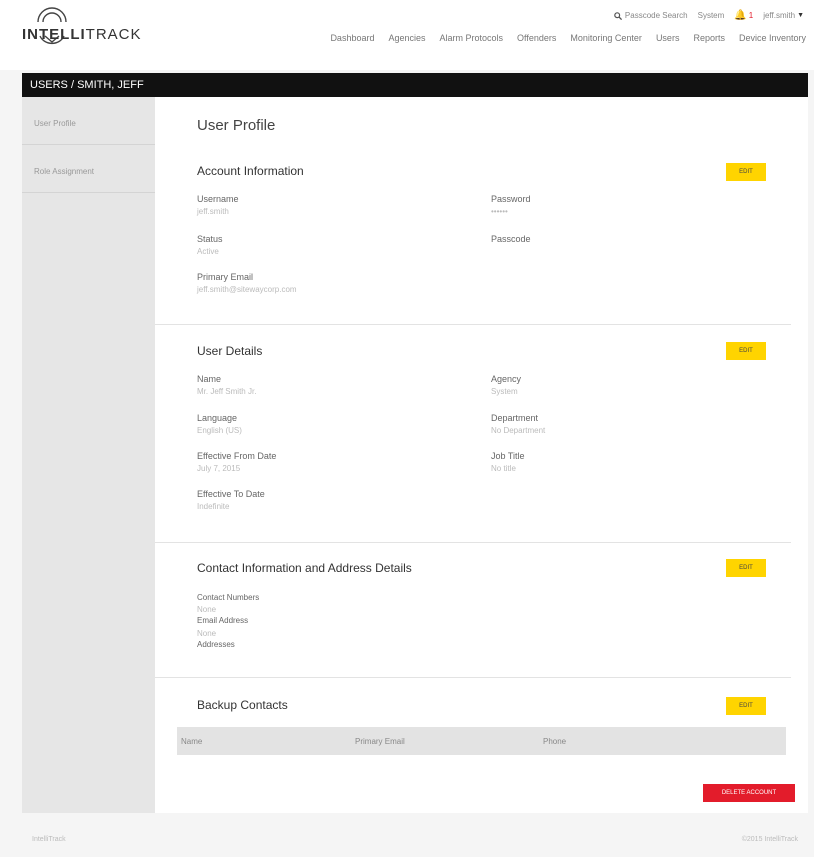  I want to click on email-address-label: Email Address, so click(223, 620).